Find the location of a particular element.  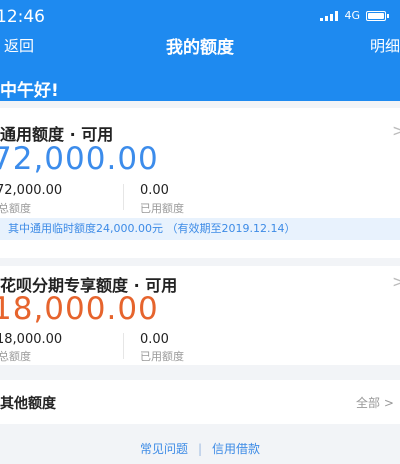

general-total-label: 总额度 is located at coordinates (15, 208).